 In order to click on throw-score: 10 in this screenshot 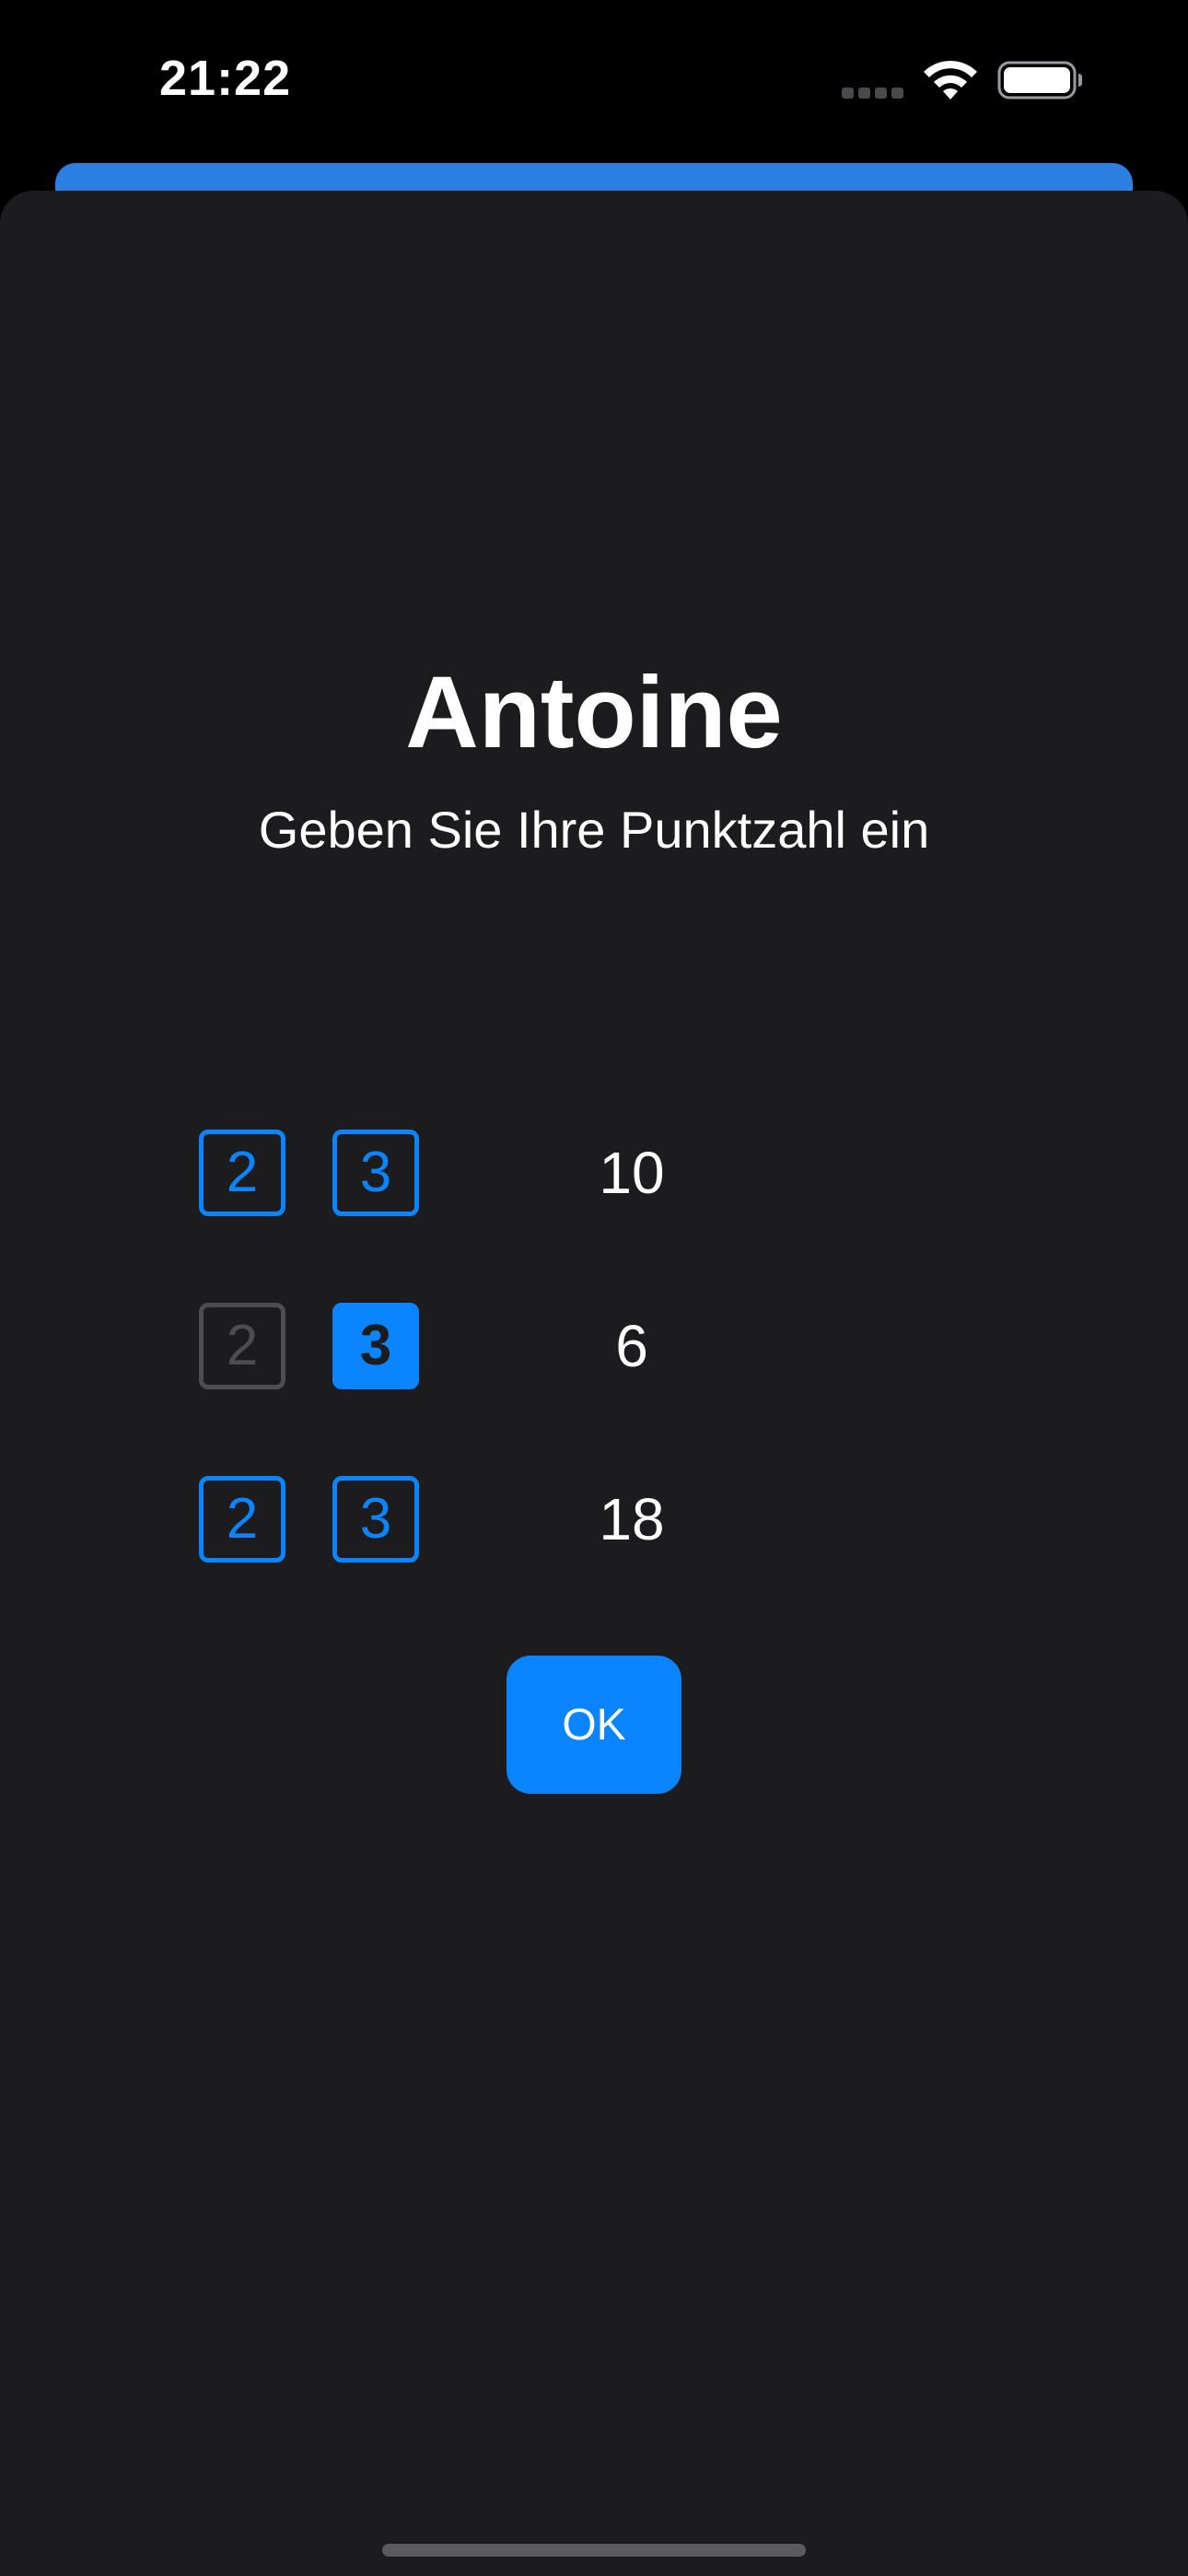, I will do `click(632, 1173)`.